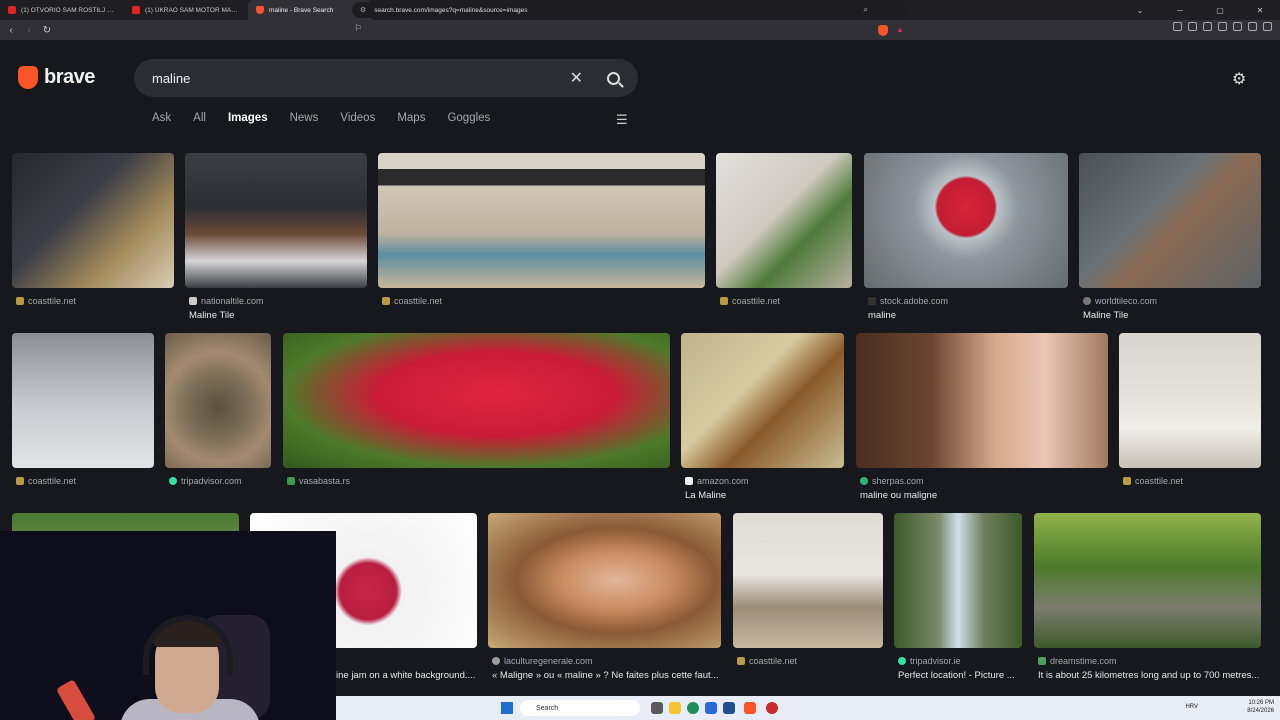 Image resolution: width=1280 pixels, height=720 pixels. I want to click on edge-icon, so click(693, 708).